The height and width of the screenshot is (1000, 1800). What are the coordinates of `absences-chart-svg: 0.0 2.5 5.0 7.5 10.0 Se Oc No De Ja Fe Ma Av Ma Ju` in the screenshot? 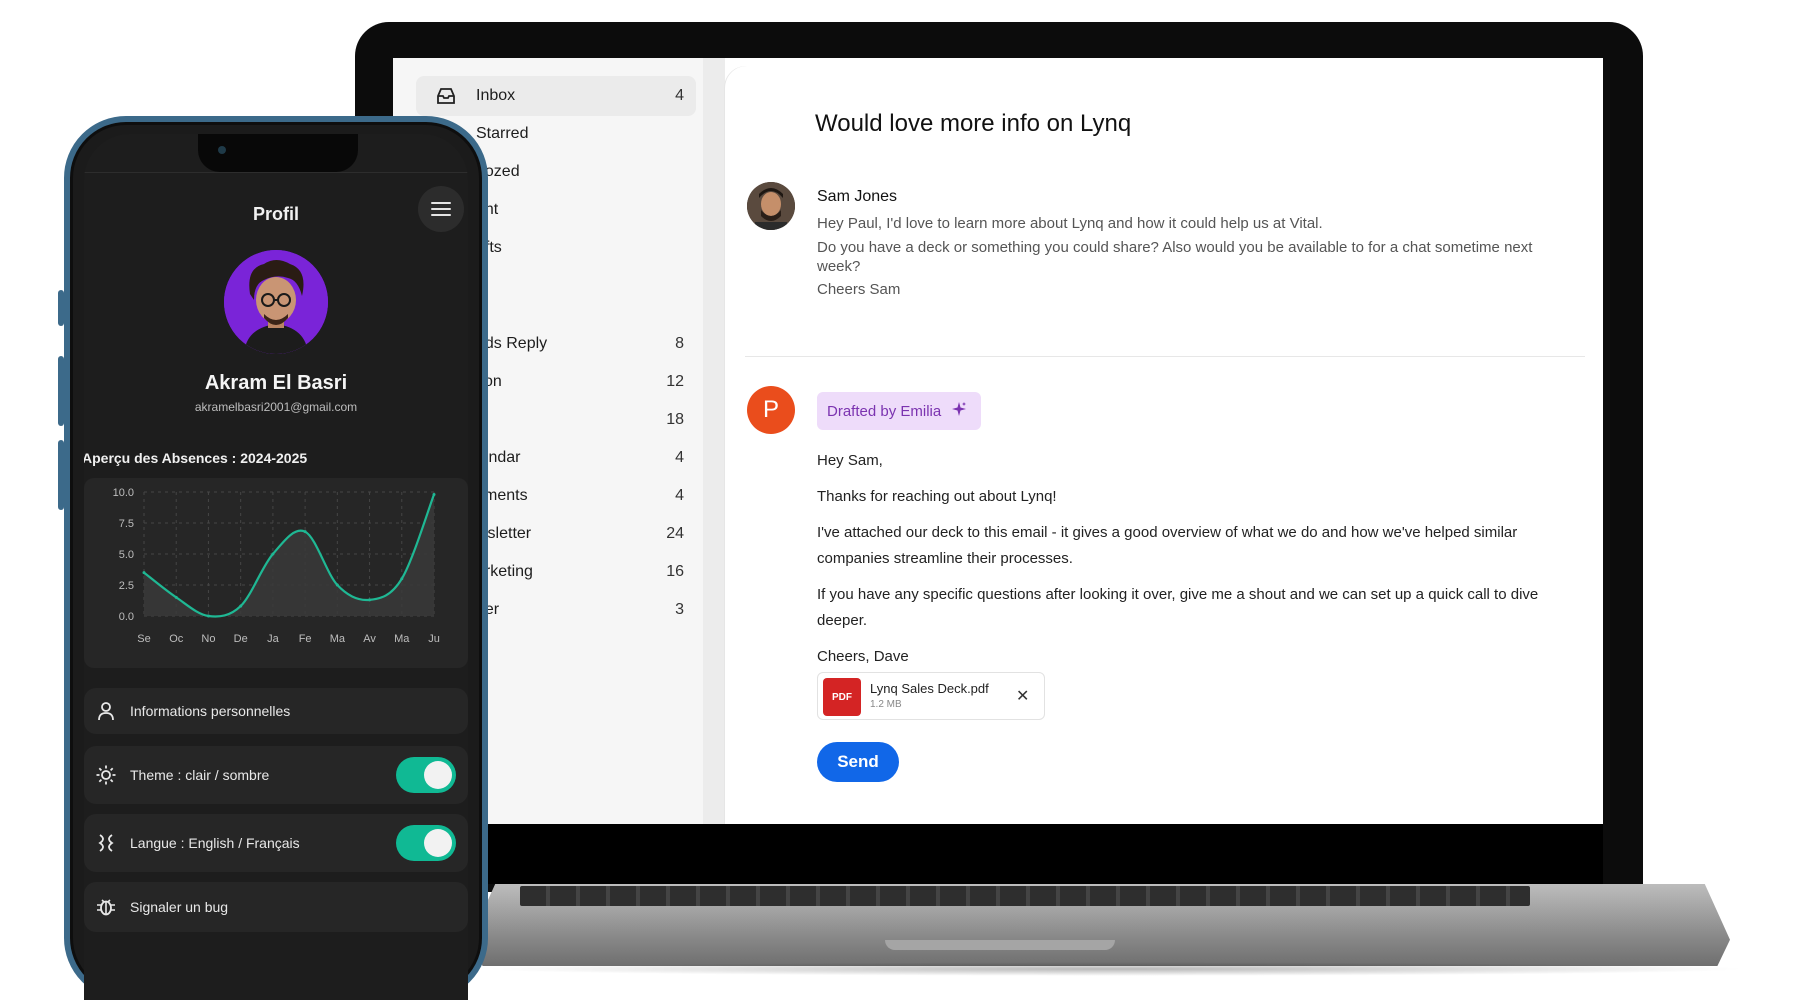 It's located at (276, 566).